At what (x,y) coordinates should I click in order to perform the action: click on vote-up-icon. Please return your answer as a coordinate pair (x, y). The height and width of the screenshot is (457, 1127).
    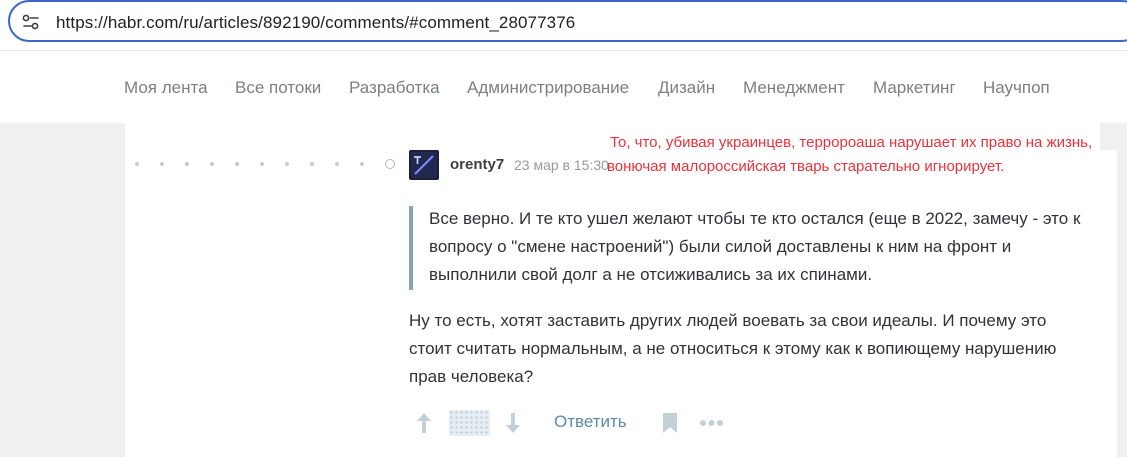
    Looking at the image, I should click on (424, 423).